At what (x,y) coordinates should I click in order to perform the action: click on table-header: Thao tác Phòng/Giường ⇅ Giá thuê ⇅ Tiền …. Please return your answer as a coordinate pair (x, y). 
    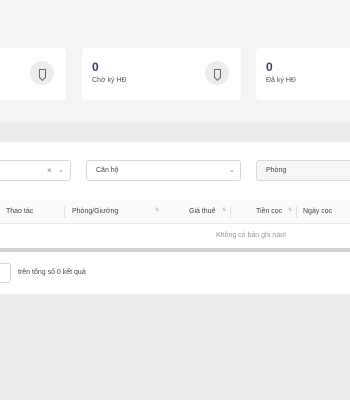
    Looking at the image, I should click on (175, 212).